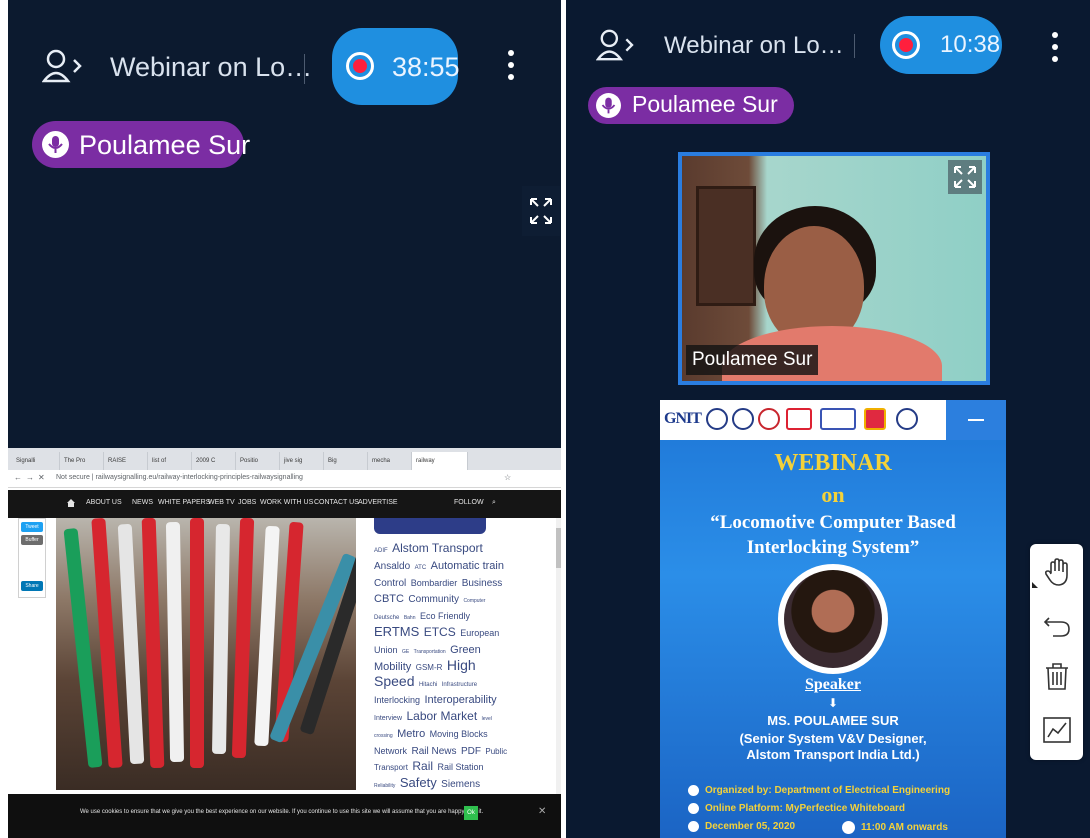 The height and width of the screenshot is (838, 1090). Describe the element at coordinates (142, 502) in the screenshot. I see `nav-news: NEWS` at that location.